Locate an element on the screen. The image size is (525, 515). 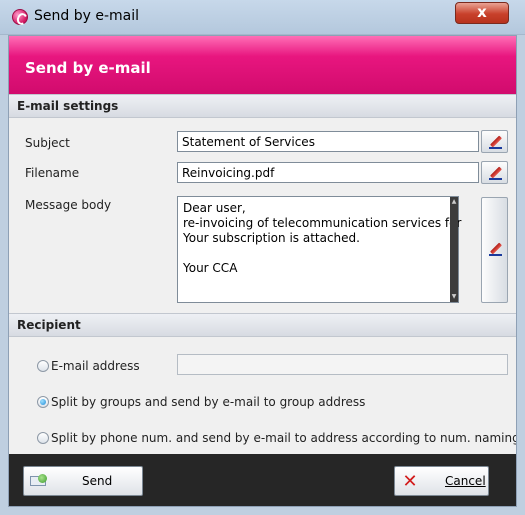
email-address-input is located at coordinates (342, 364).